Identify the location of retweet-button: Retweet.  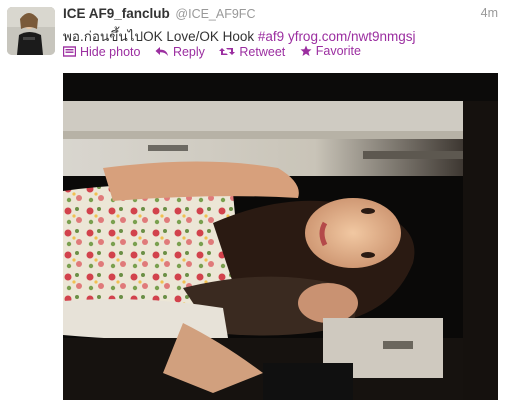
(252, 52).